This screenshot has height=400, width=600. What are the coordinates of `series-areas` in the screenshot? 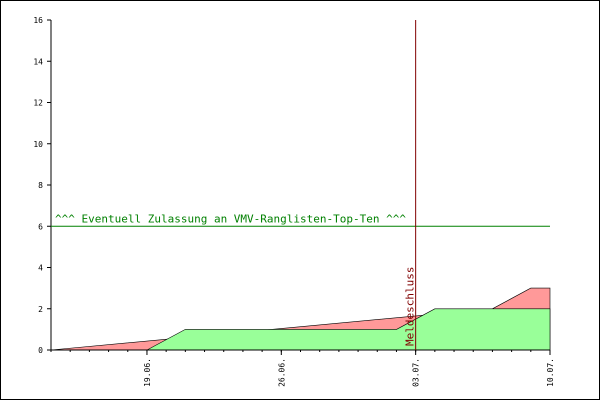 It's located at (300, 319).